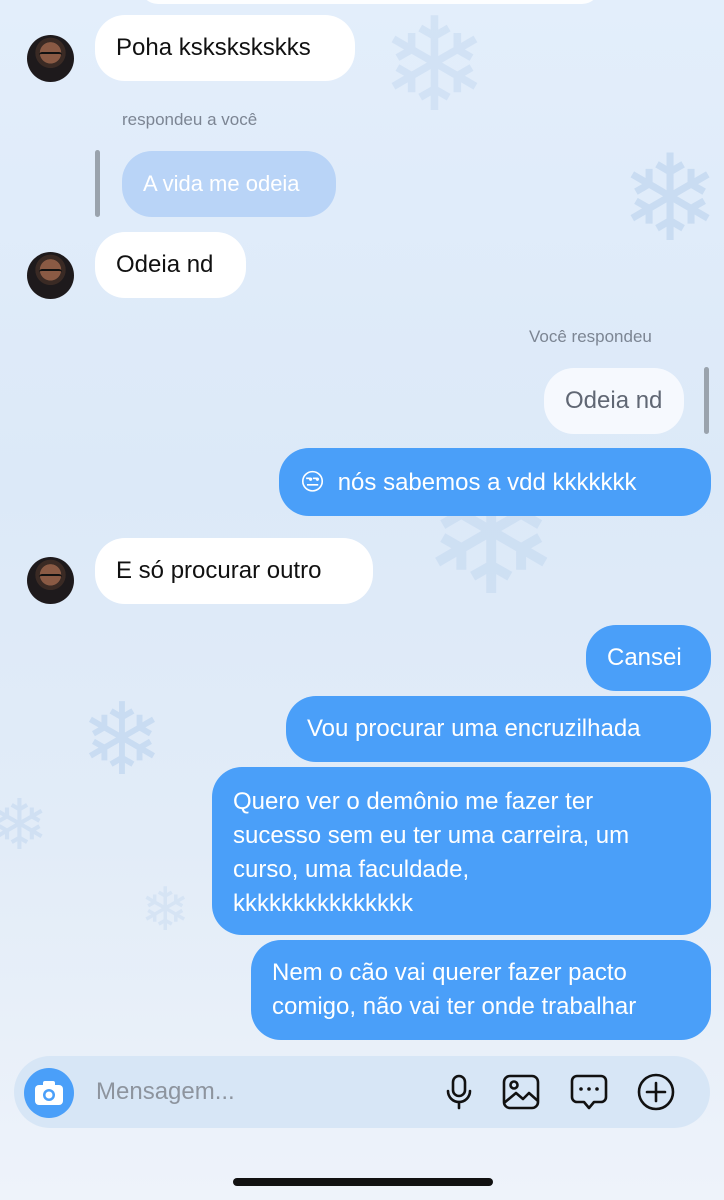  I want to click on message-text: Poha kskskskskks, so click(213, 47).